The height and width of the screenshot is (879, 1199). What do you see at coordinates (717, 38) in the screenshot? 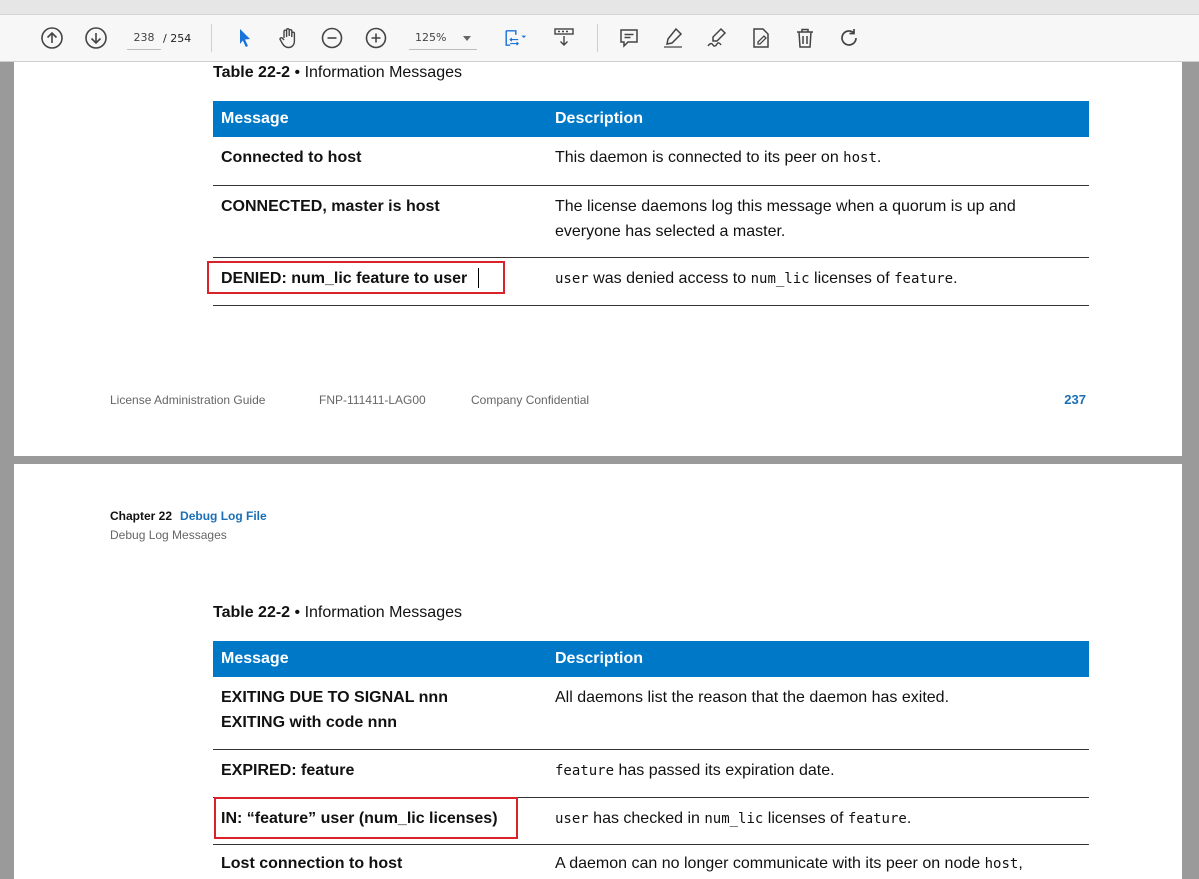
I see `sign-icon` at bounding box center [717, 38].